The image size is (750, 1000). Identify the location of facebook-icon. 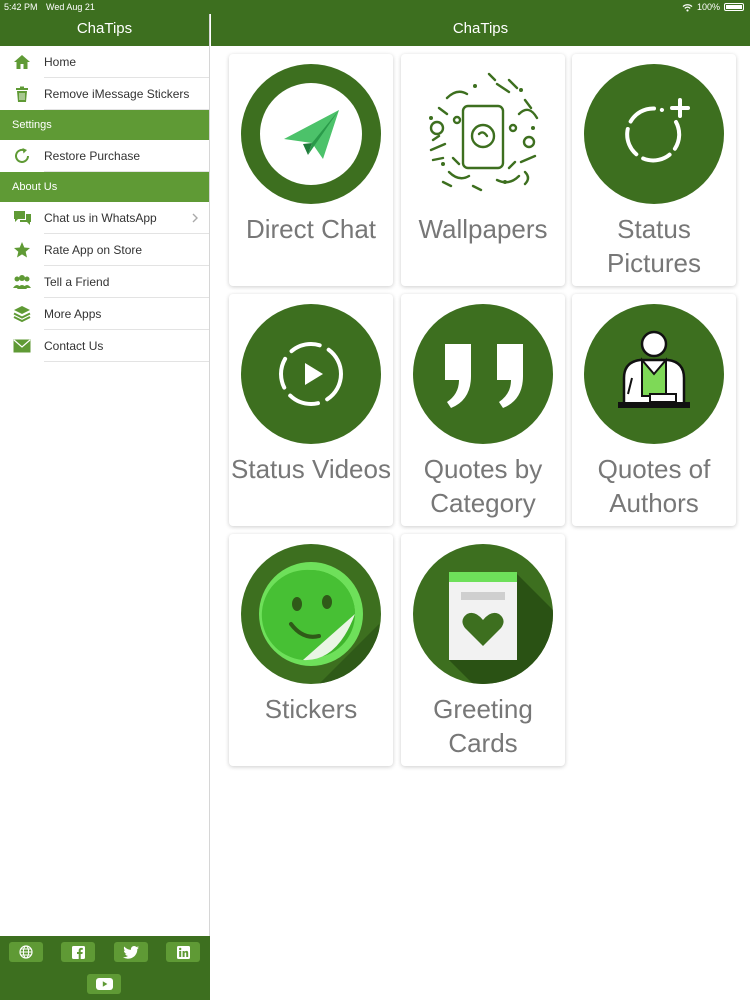
(78, 952).